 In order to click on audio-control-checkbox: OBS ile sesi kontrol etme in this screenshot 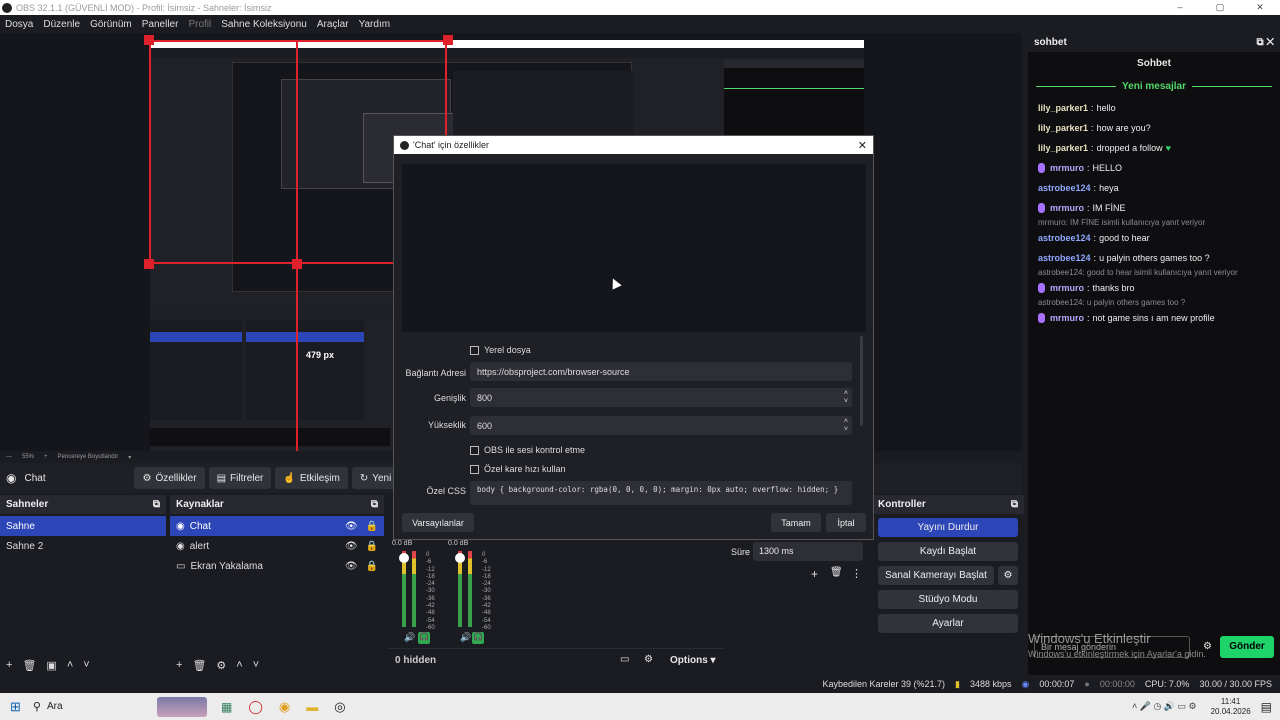, I will do `click(527, 450)`.